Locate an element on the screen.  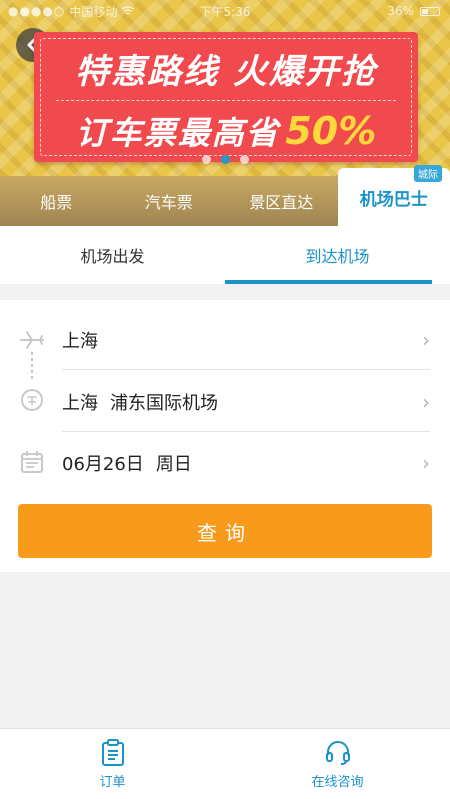
date-value: 06月26日 is located at coordinates (103, 464).